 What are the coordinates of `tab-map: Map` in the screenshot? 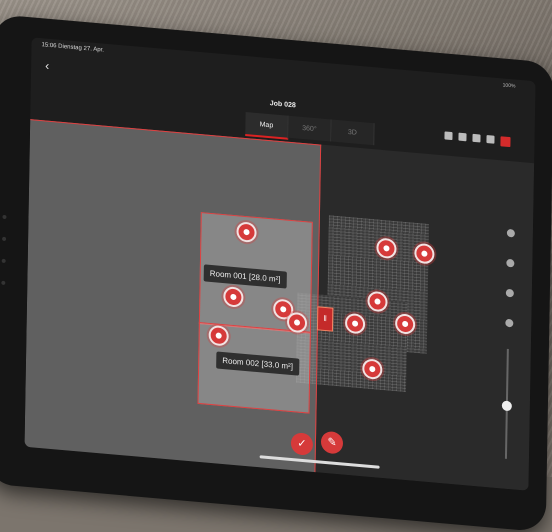 It's located at (267, 125).